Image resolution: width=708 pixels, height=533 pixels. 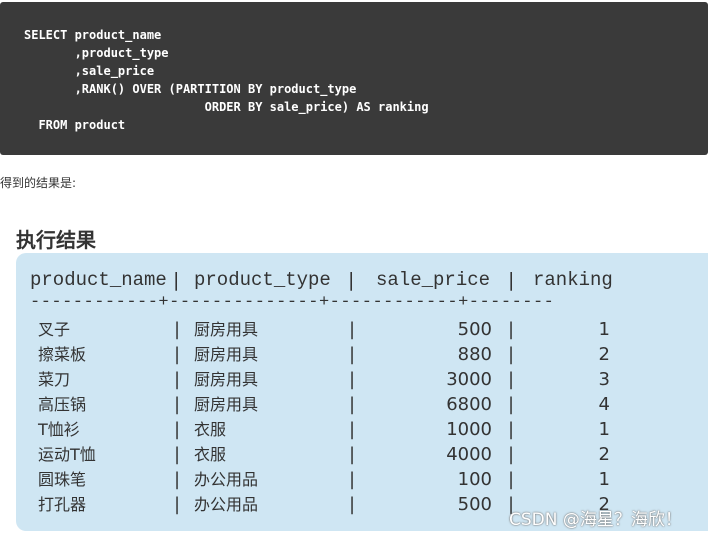 What do you see at coordinates (96, 53) in the screenshot?
I see `code-line: ,product_type` at bounding box center [96, 53].